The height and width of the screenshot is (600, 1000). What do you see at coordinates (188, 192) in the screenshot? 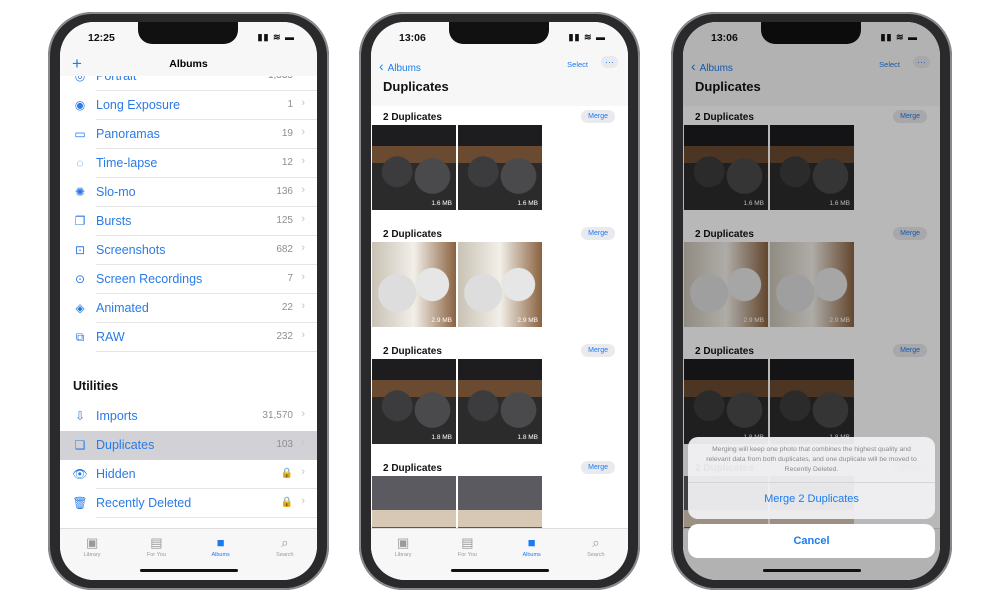
I see `album-row-slo-mo: ✺ Slo-mo 136 ›` at bounding box center [188, 192].